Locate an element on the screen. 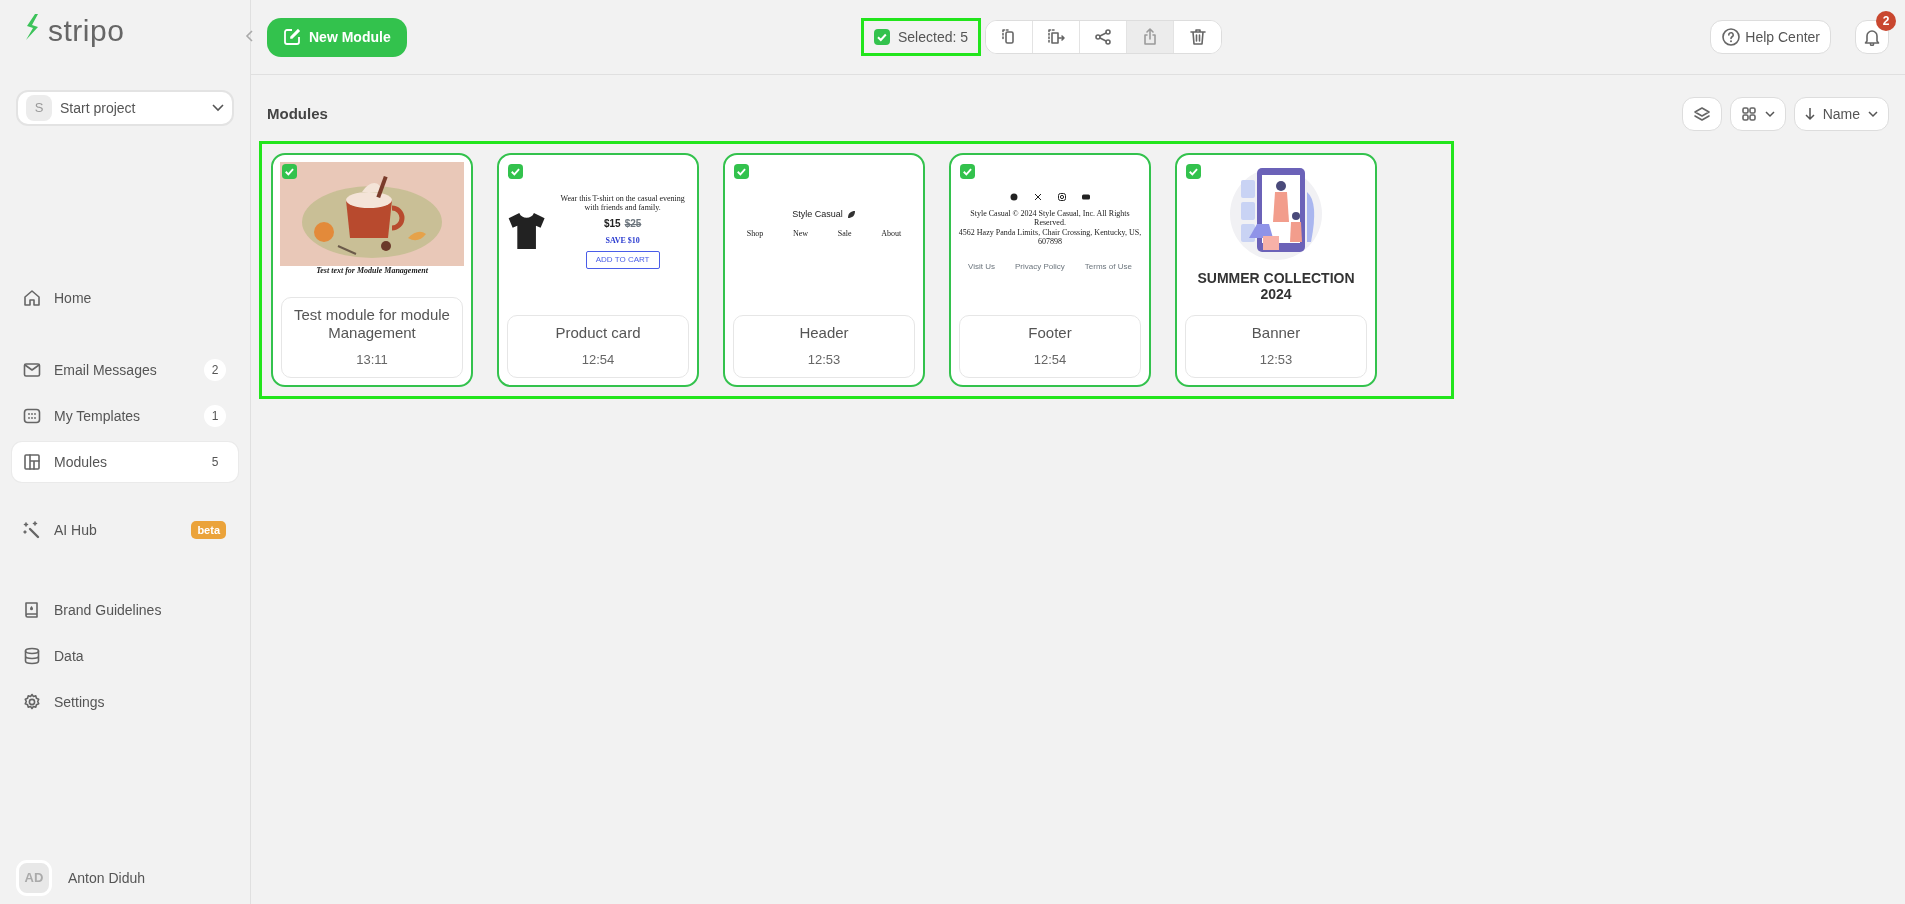  facebook-icon is located at coordinates (1014, 197).